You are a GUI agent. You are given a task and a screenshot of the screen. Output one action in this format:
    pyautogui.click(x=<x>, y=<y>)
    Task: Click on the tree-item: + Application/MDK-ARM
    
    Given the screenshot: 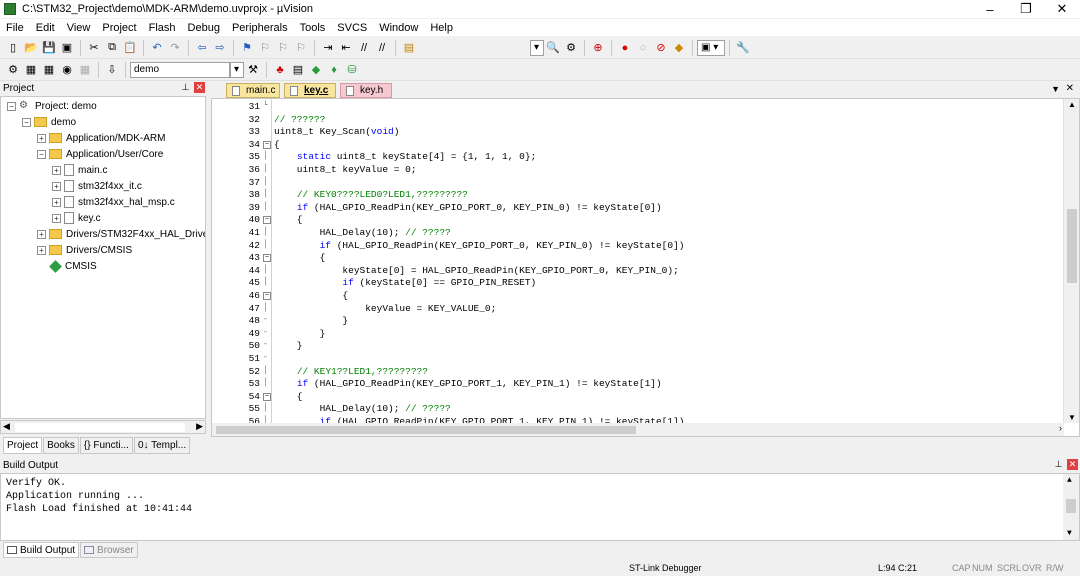 What is the action you would take?
    pyautogui.click(x=101, y=138)
    